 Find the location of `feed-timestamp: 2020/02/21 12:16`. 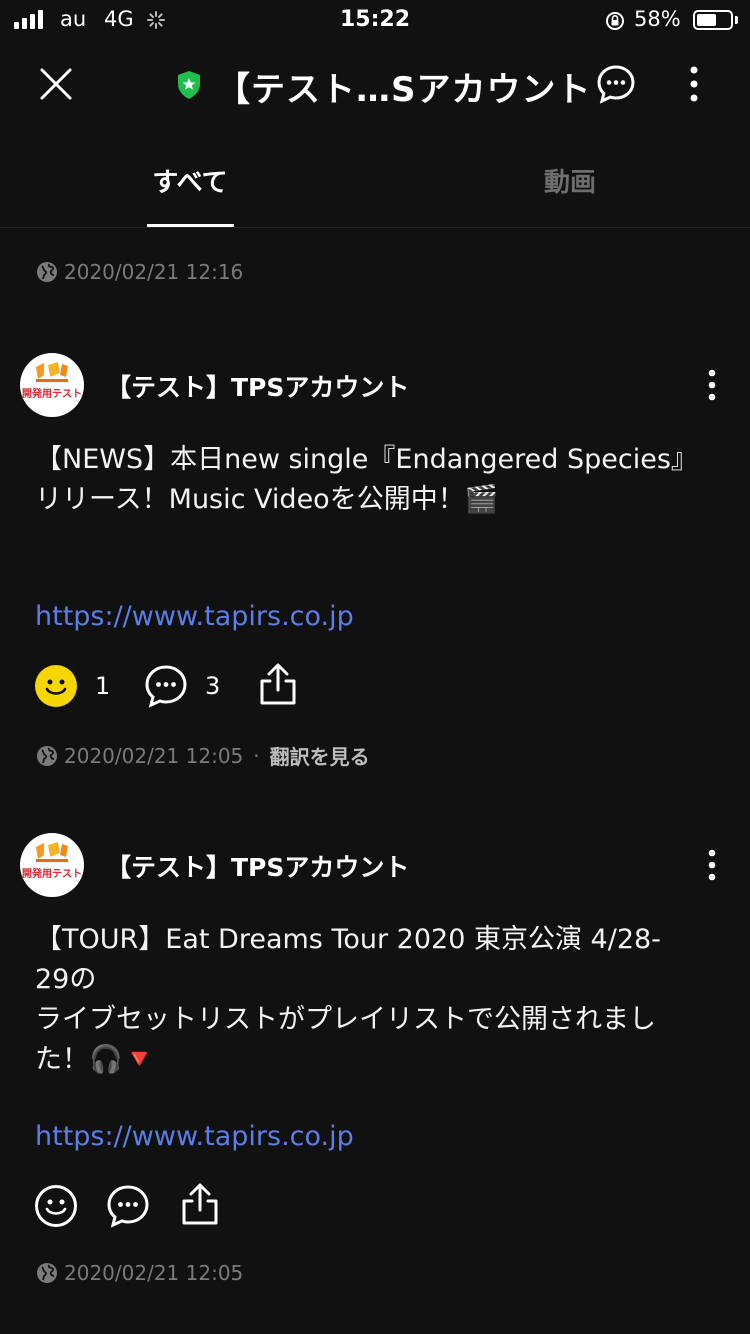

feed-timestamp: 2020/02/21 12:16 is located at coordinates (154, 272).